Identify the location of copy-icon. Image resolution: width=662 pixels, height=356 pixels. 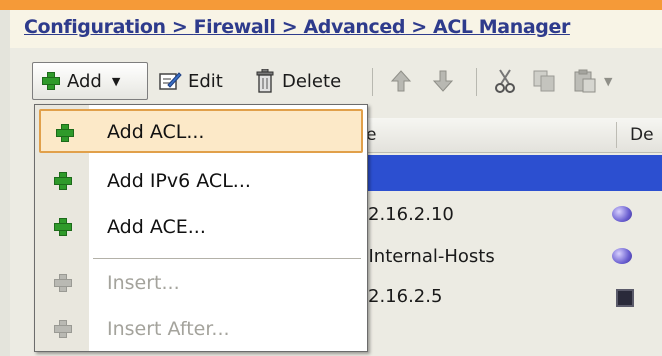
(544, 81).